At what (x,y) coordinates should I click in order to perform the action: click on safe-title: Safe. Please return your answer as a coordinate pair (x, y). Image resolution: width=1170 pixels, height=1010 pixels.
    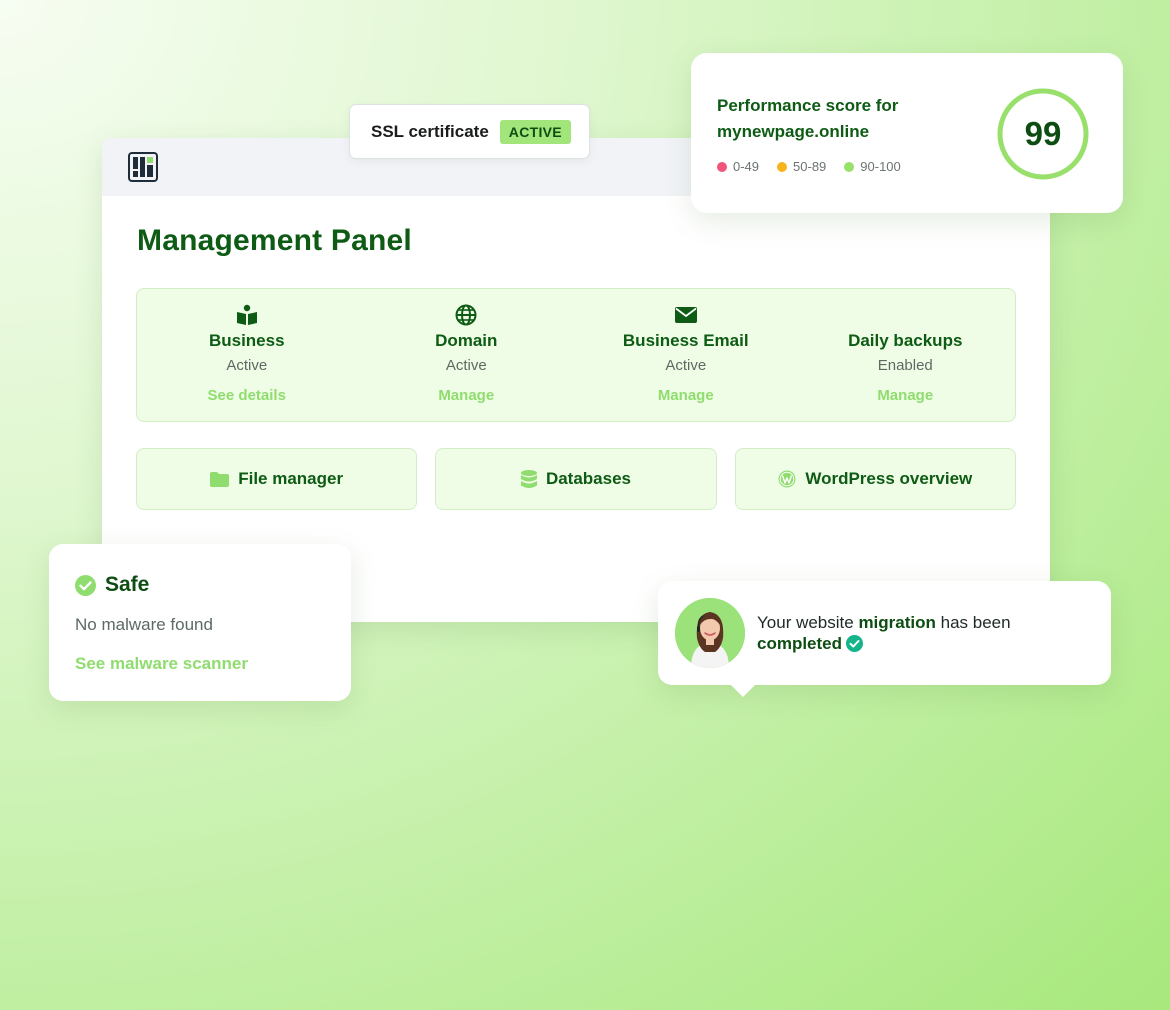
    Looking at the image, I should click on (127, 584).